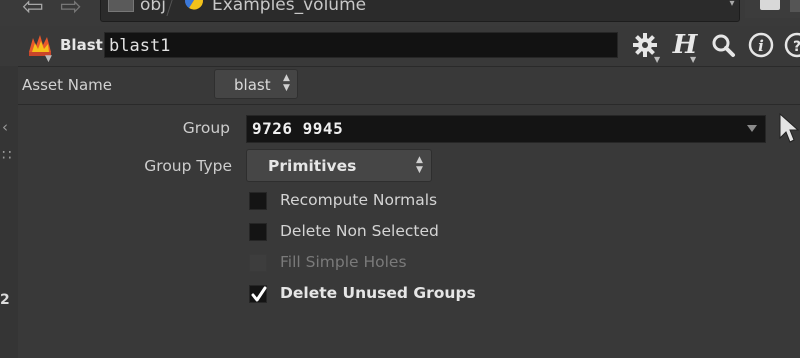 The width and height of the screenshot is (800, 358). What do you see at coordinates (289, 8) in the screenshot?
I see `breadcrumb-examples-volume: Examples_volume` at bounding box center [289, 8].